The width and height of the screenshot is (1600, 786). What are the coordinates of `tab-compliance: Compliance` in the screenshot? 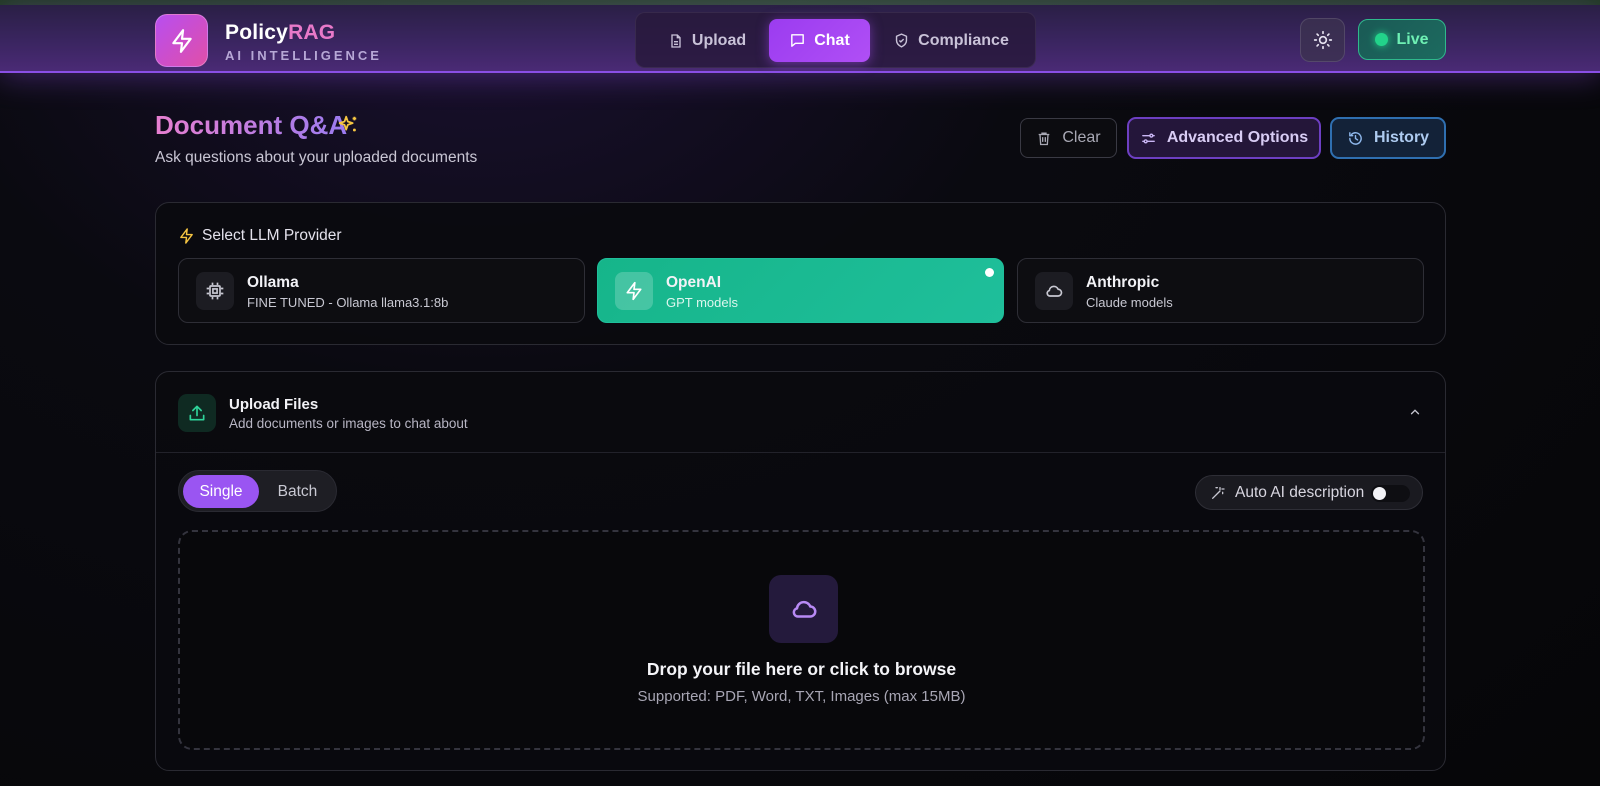 It's located at (951, 40).